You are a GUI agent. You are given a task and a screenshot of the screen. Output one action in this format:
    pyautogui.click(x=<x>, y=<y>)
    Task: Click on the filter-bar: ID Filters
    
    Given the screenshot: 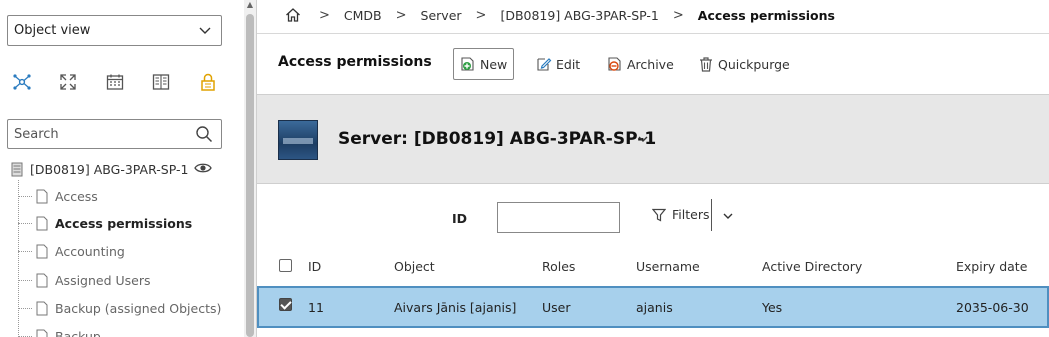 What is the action you would take?
    pyautogui.click(x=653, y=215)
    